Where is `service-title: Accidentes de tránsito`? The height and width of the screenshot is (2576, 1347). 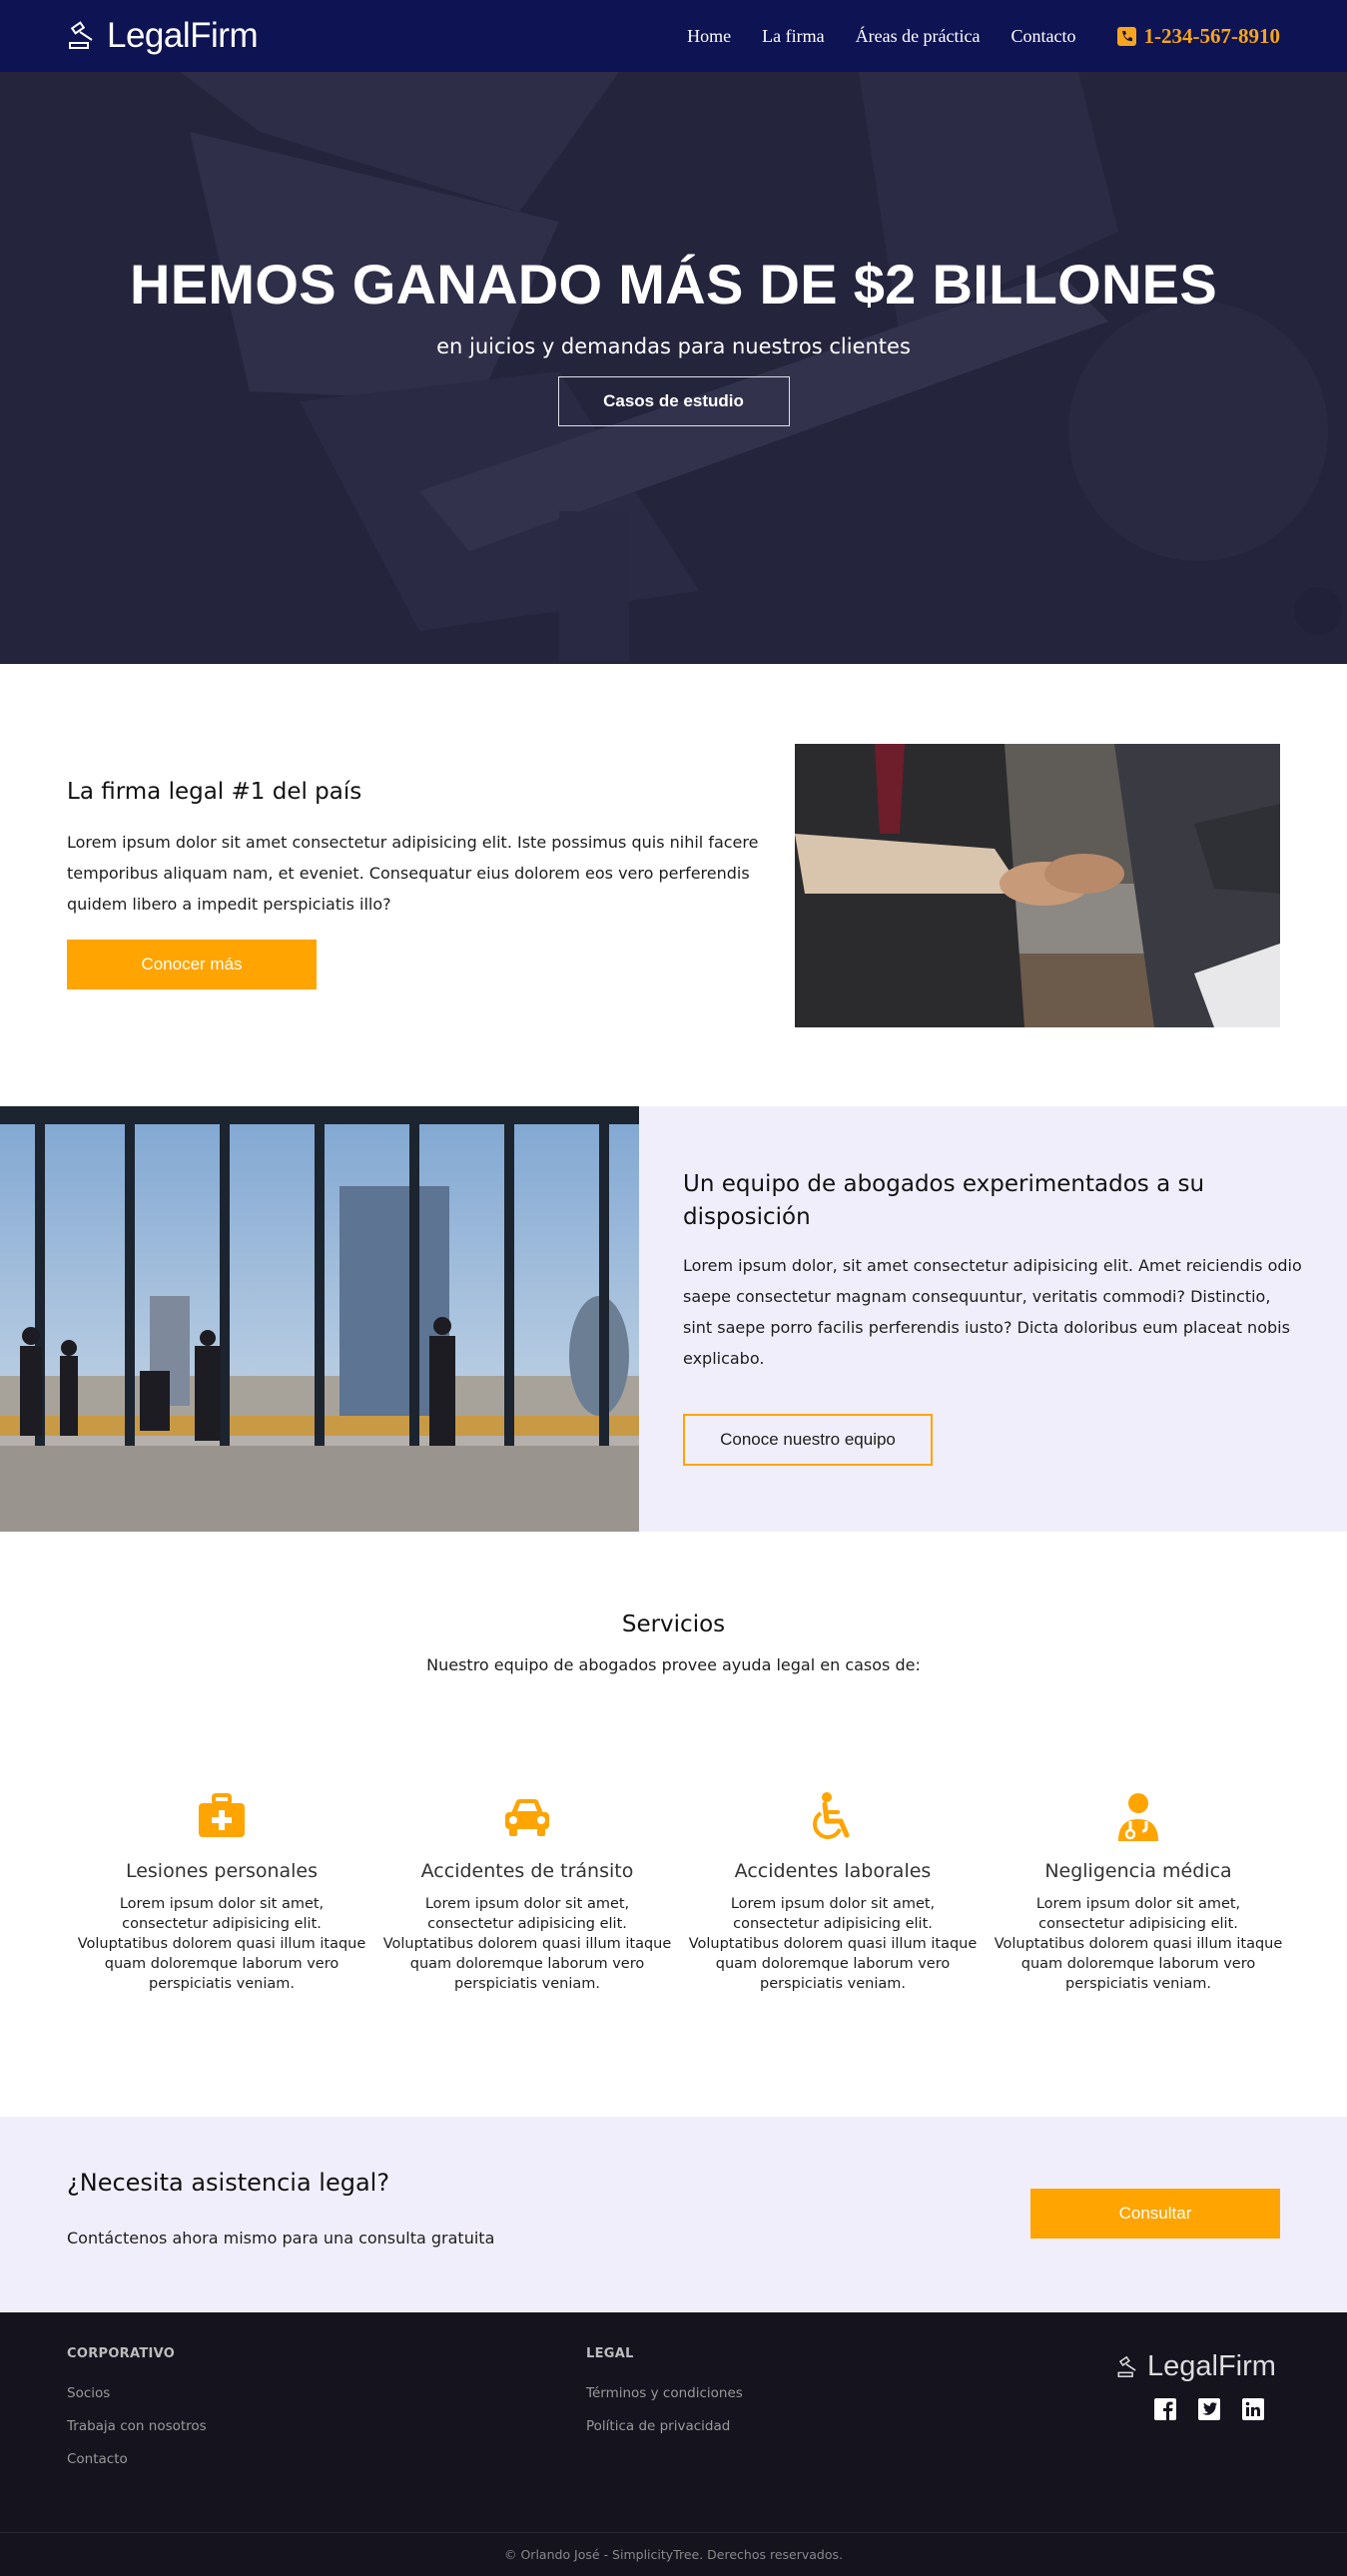
service-title: Accidentes de tránsito is located at coordinates (527, 1871).